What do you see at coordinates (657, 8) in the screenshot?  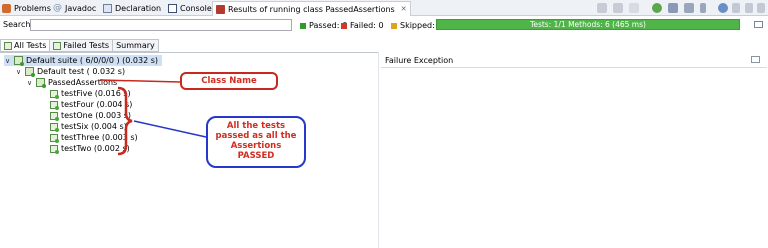 I see `rerun-icon` at bounding box center [657, 8].